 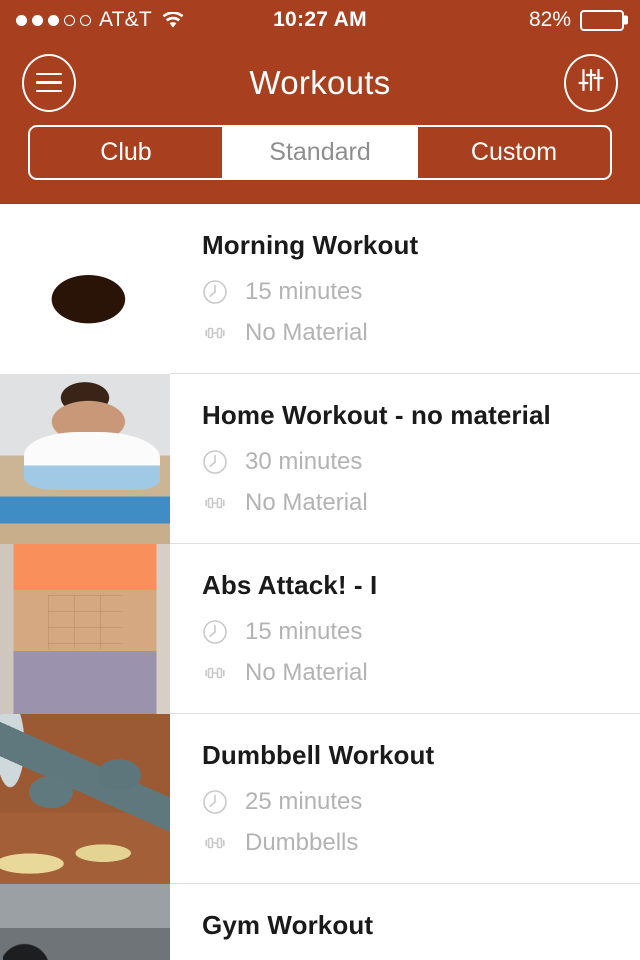 I want to click on workout-title: Home Workout - no material, so click(x=376, y=415).